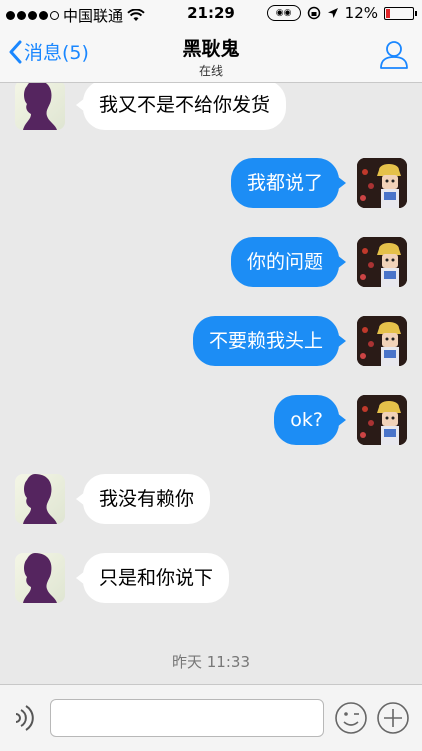  Describe the element at coordinates (310, 420) in the screenshot. I see `message-bubble: ok?` at that location.